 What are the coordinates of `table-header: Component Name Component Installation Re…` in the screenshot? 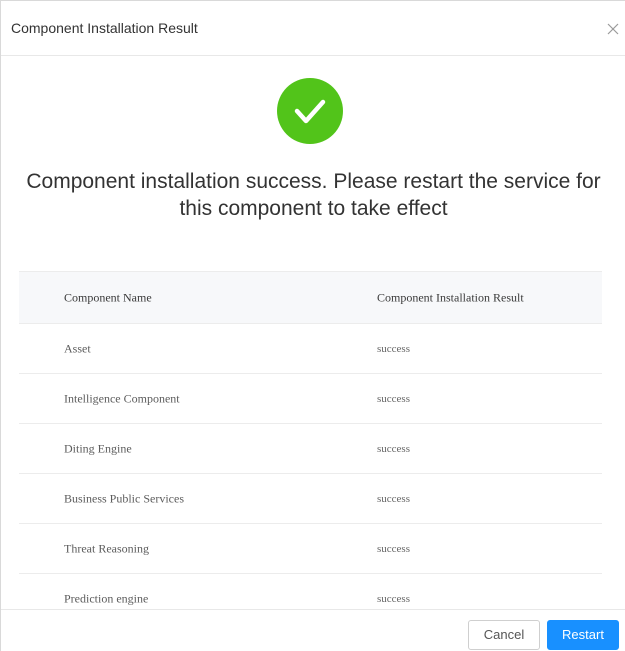 It's located at (310, 297).